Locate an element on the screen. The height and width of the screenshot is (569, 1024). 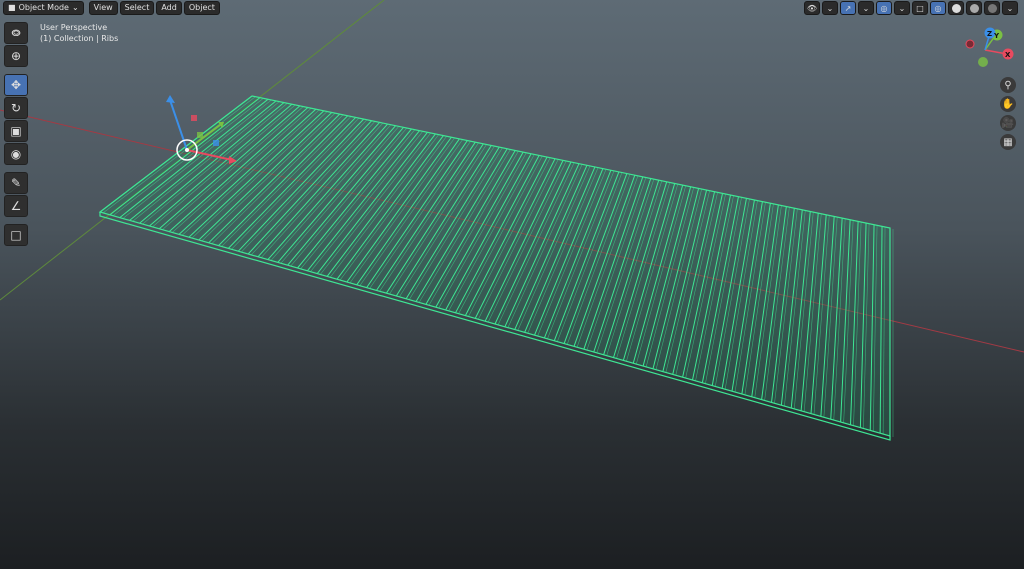
perspective-label: User Perspective is located at coordinates (74, 27).